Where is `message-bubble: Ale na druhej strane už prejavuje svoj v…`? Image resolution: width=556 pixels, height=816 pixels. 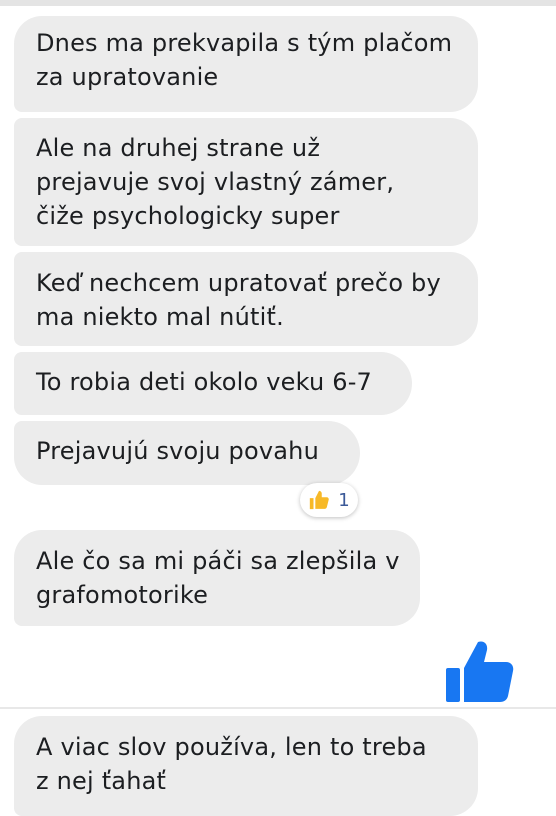
message-bubble: Ale na druhej strane už prejavuje svoj v… is located at coordinates (246, 182).